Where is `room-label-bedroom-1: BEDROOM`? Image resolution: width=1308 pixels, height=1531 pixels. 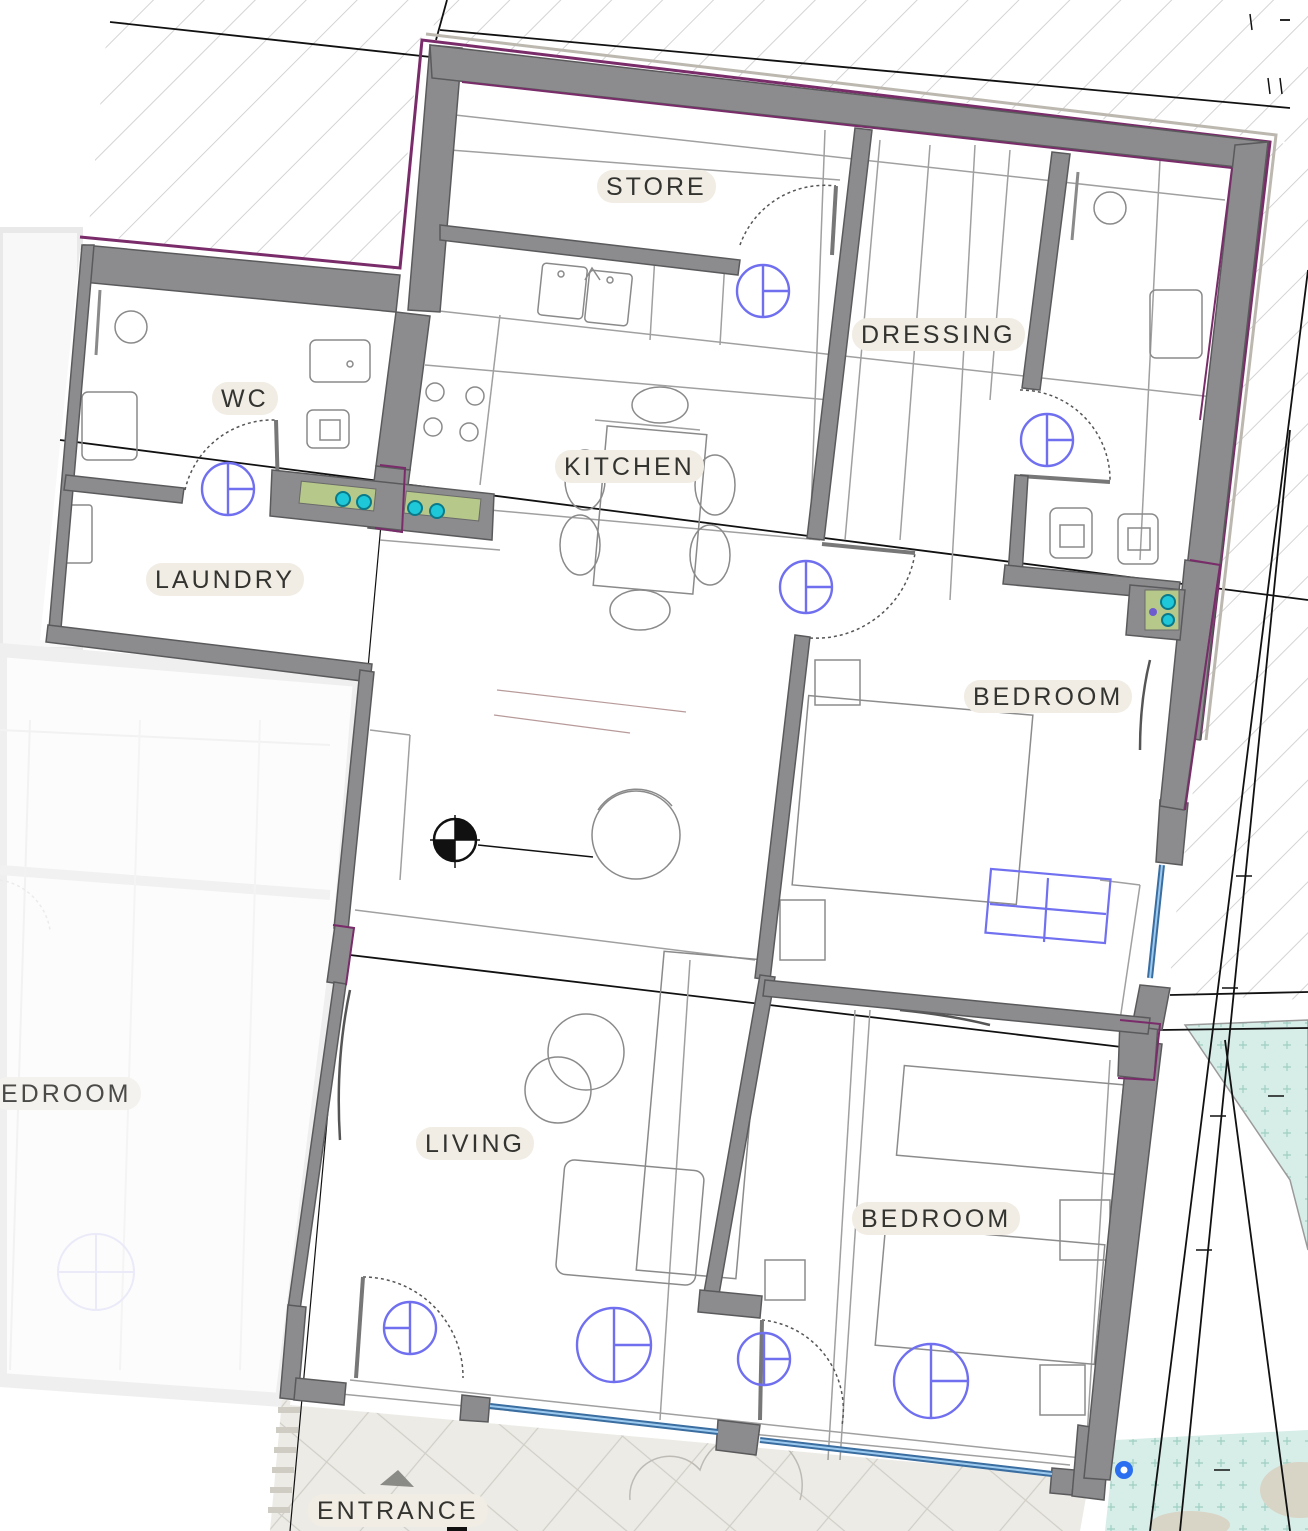 room-label-bedroom-1: BEDROOM is located at coordinates (1048, 696).